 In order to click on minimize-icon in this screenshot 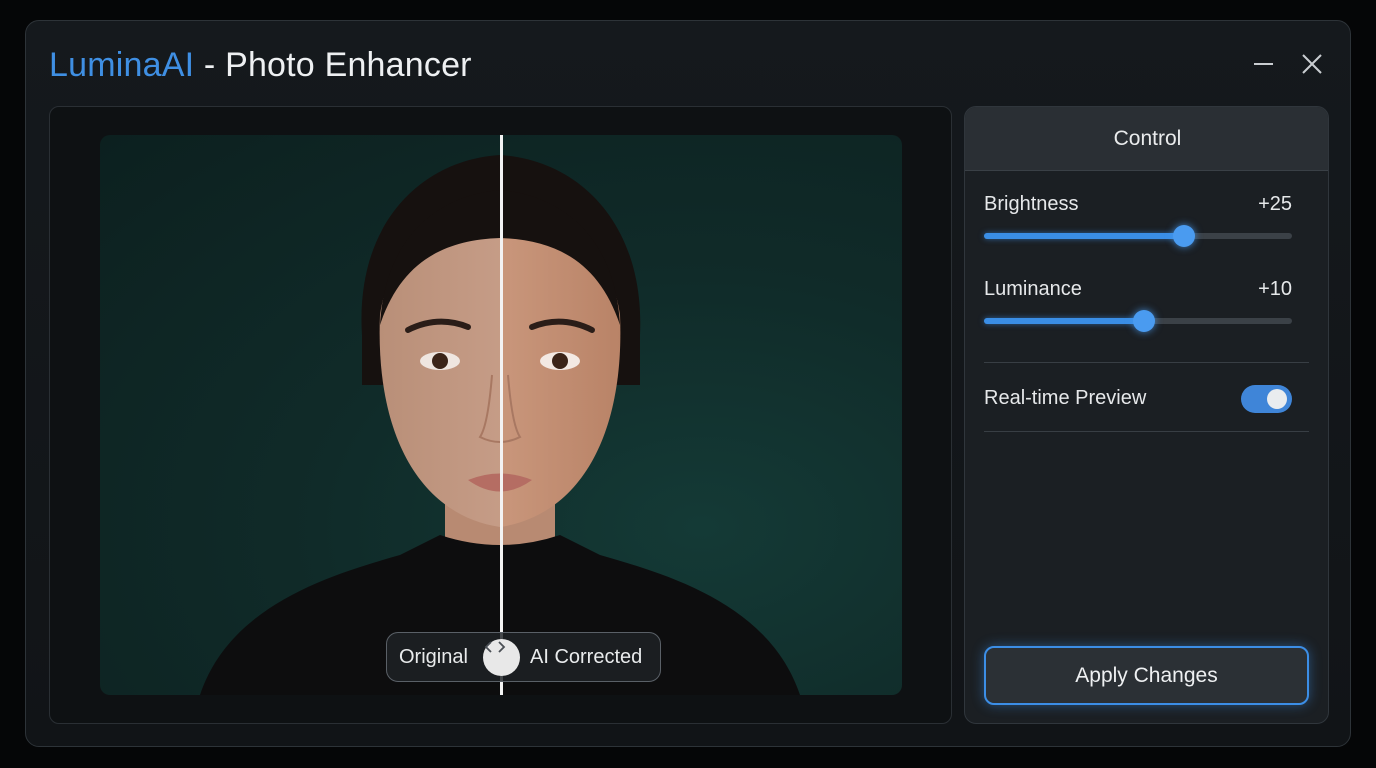, I will do `click(1263, 64)`.